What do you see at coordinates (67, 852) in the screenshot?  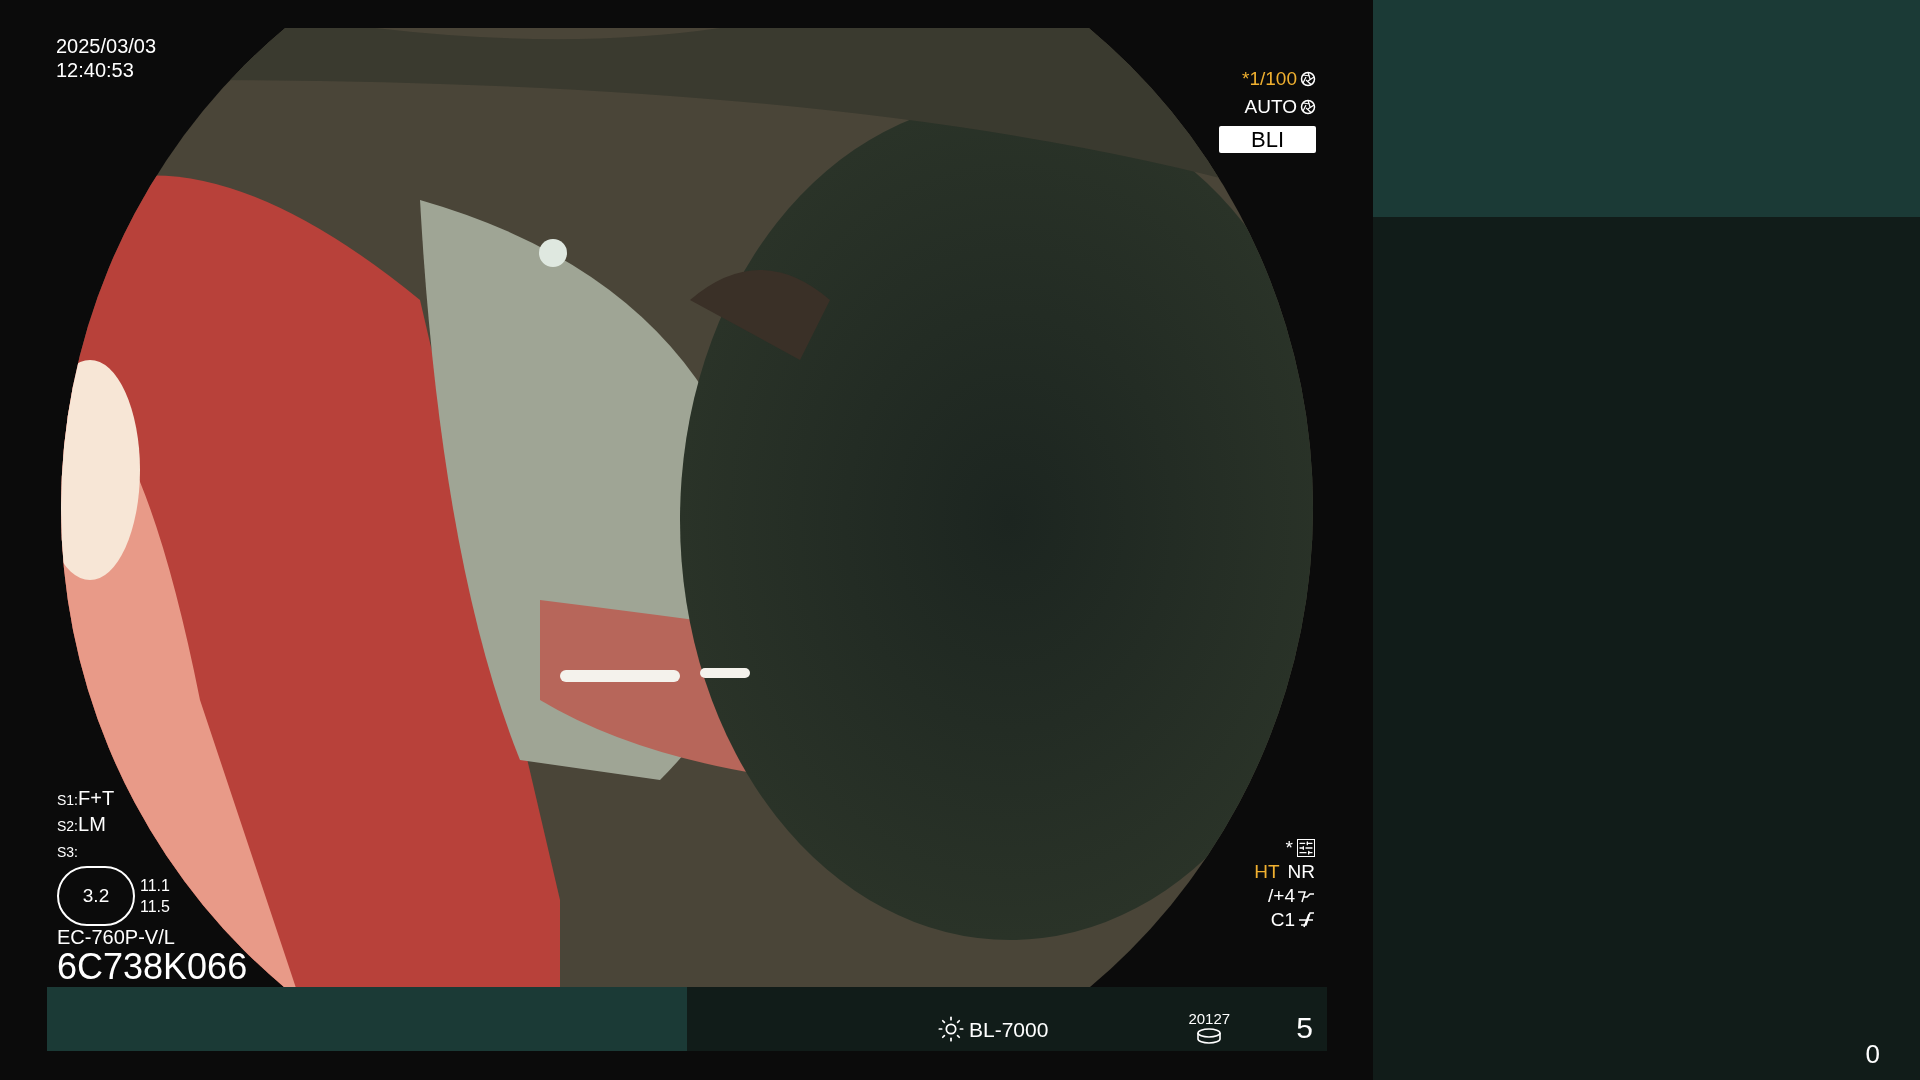 I see `setting-label: S3:` at bounding box center [67, 852].